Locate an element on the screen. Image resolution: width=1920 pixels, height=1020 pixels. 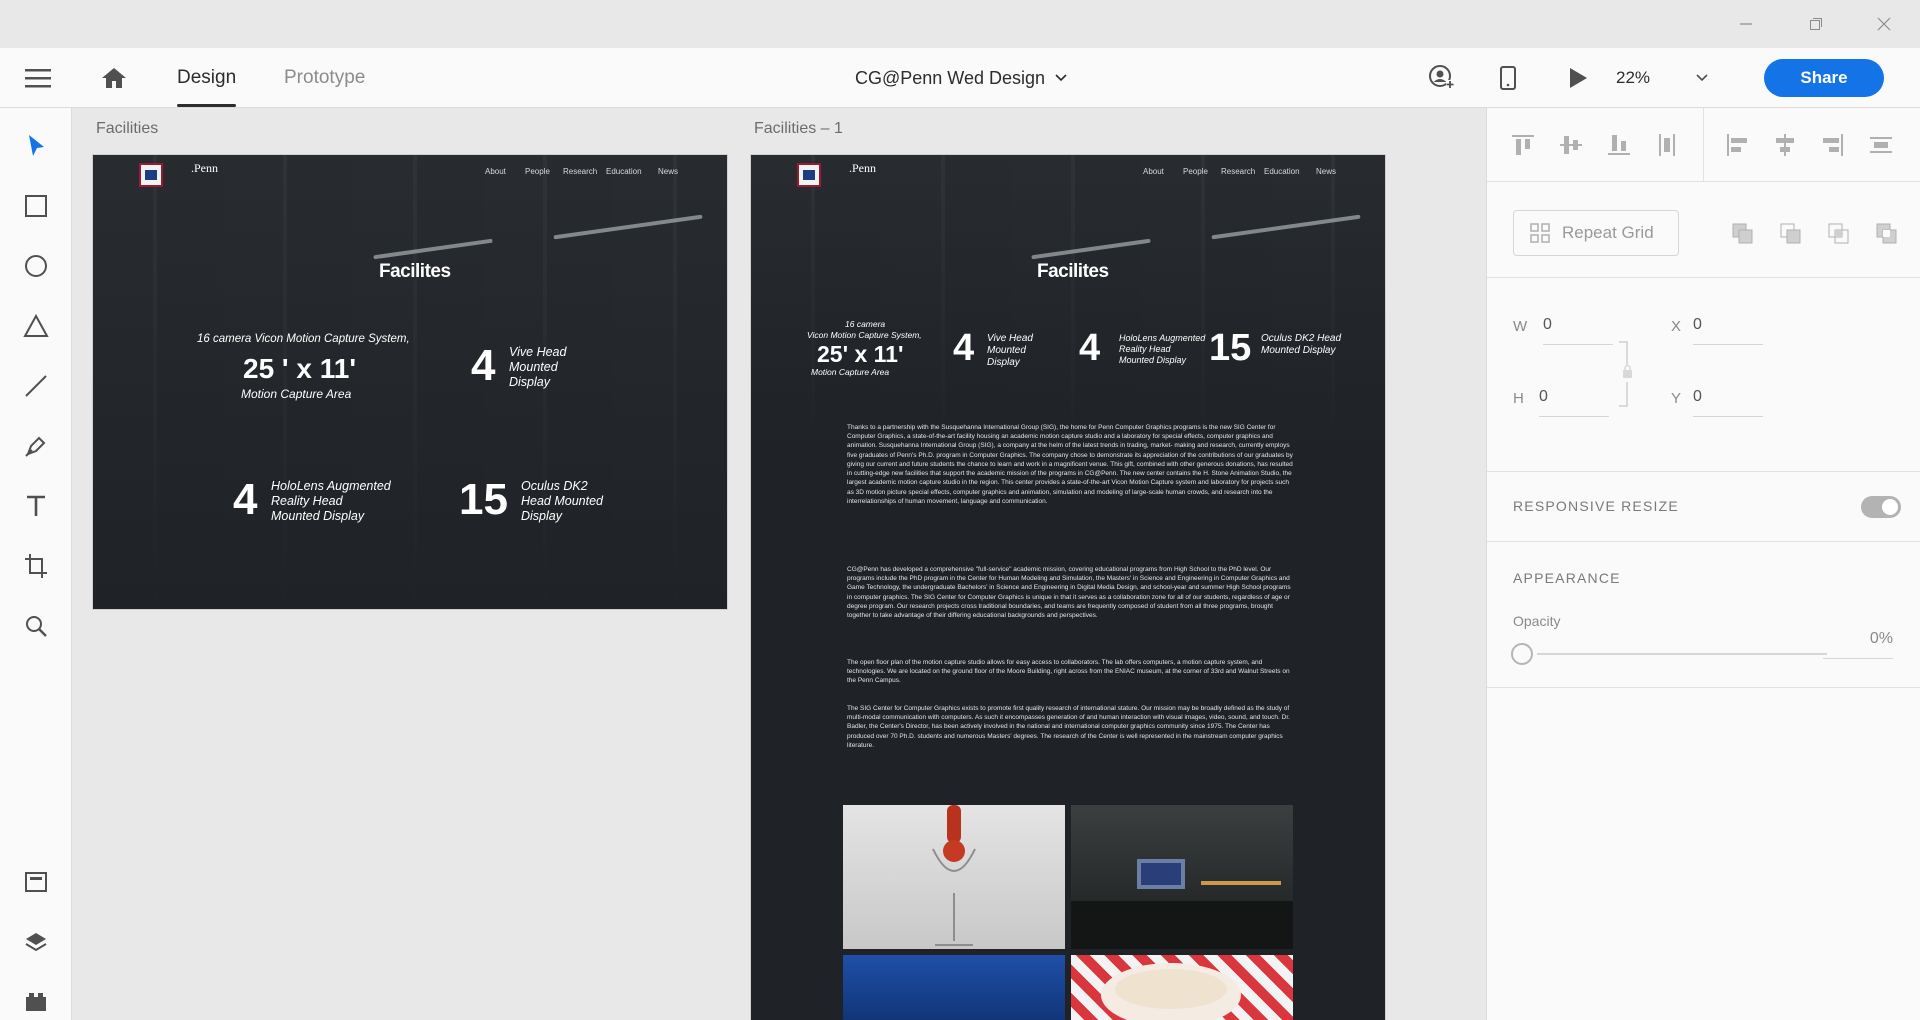
mocap-description-2: Vicon Motion Capture System, is located at coordinates (864, 335).